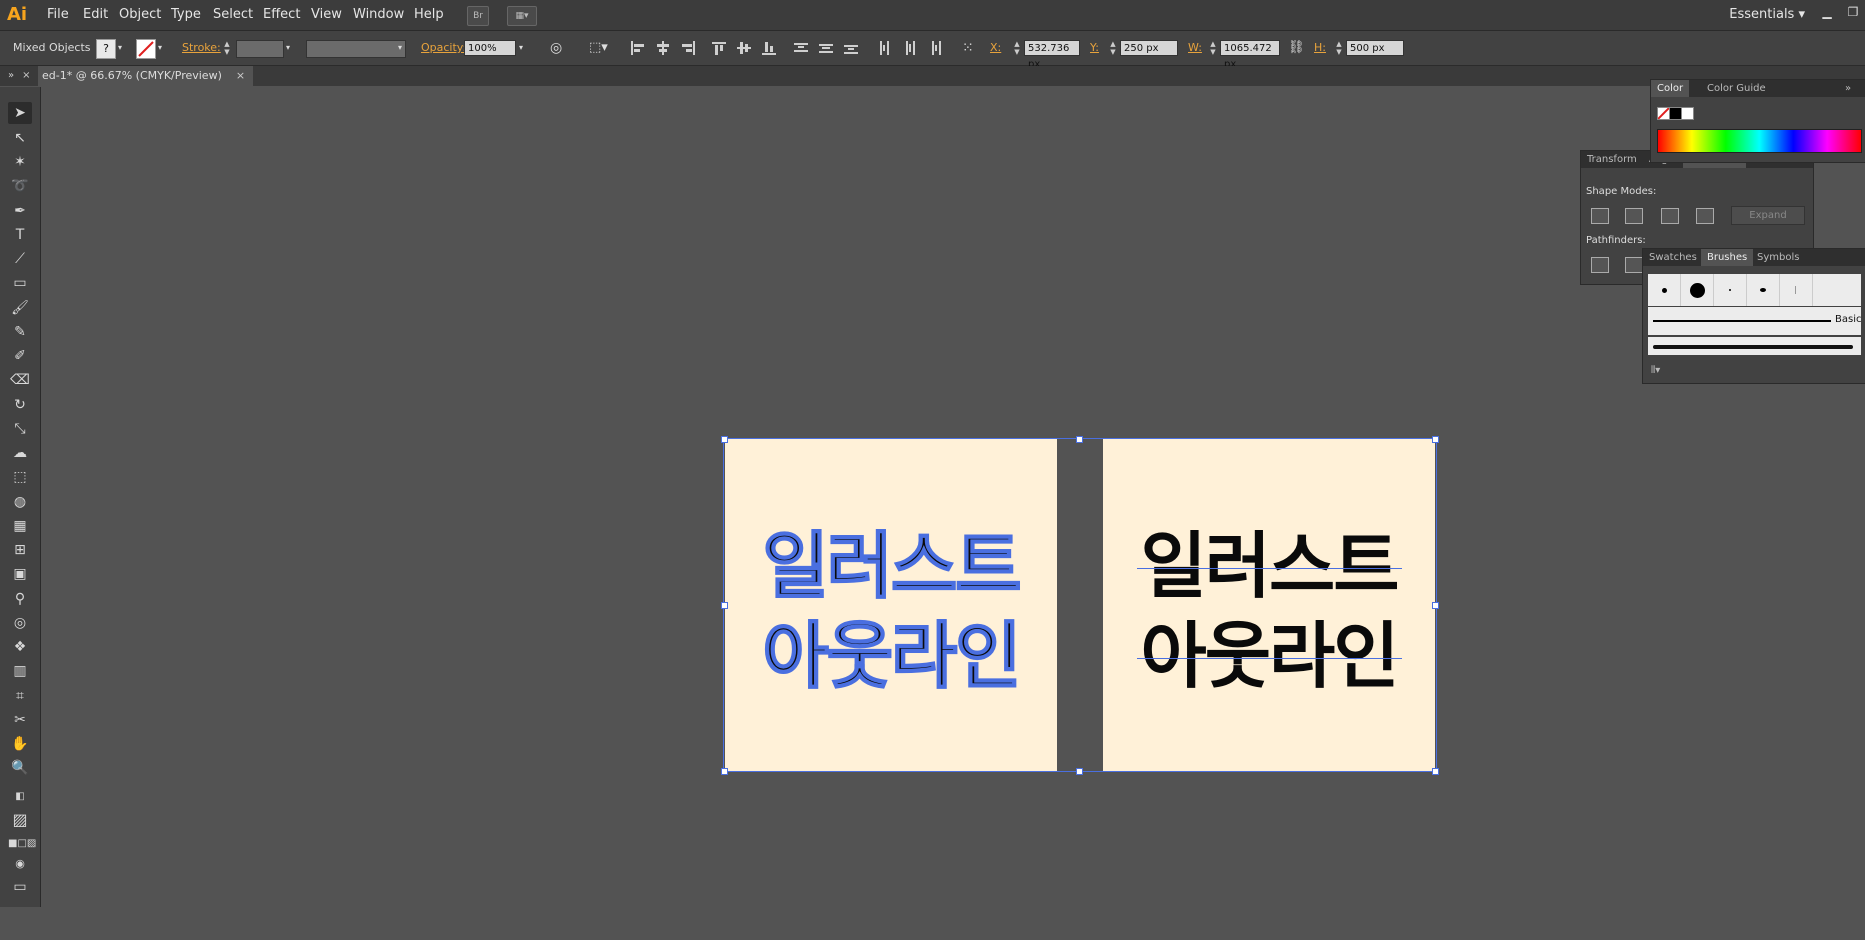 The height and width of the screenshot is (940, 1865). What do you see at coordinates (1697, 290) in the screenshot?
I see `brush-10pt-round` at bounding box center [1697, 290].